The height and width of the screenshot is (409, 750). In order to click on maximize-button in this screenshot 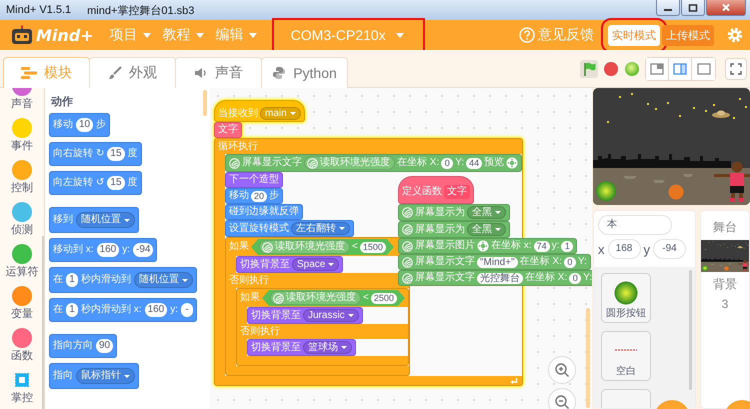, I will do `click(693, 8)`.